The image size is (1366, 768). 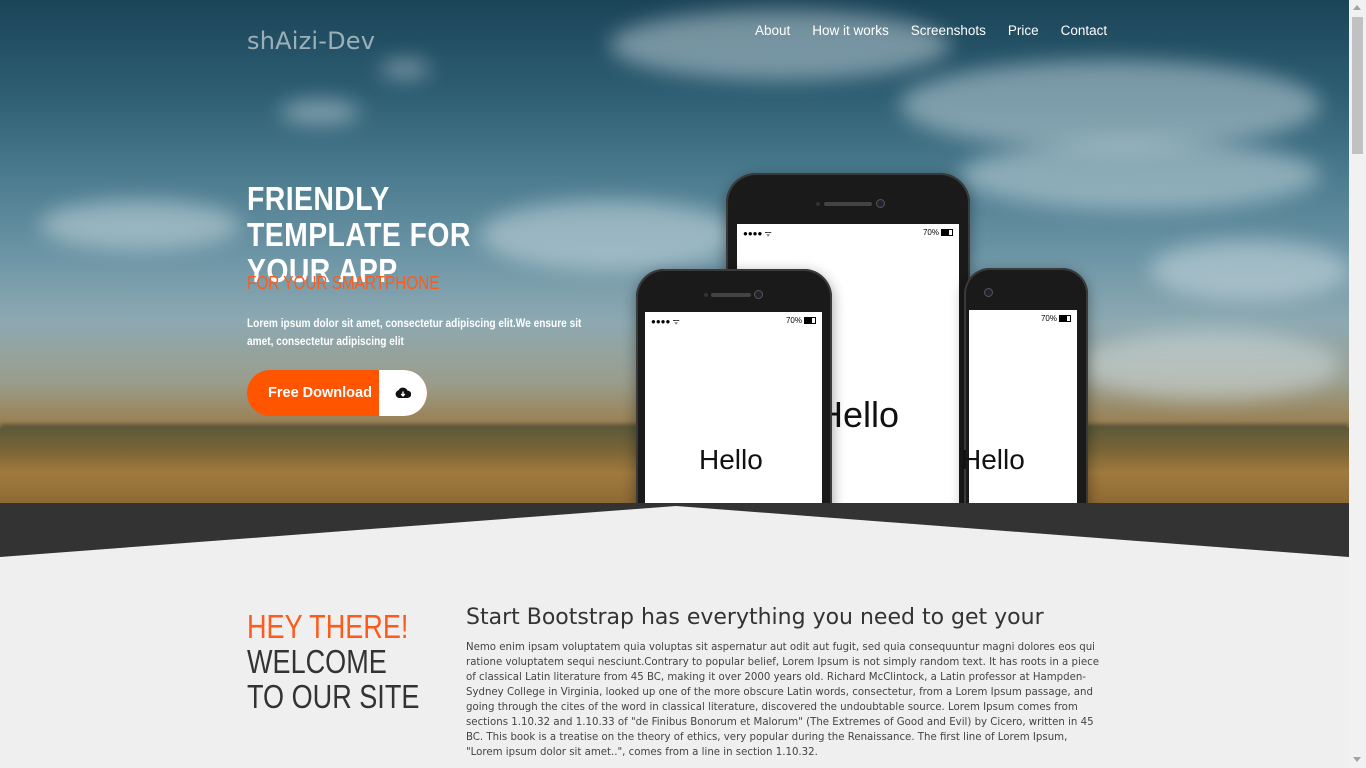 What do you see at coordinates (1357, 384) in the screenshot?
I see `page-scrollbar` at bounding box center [1357, 384].